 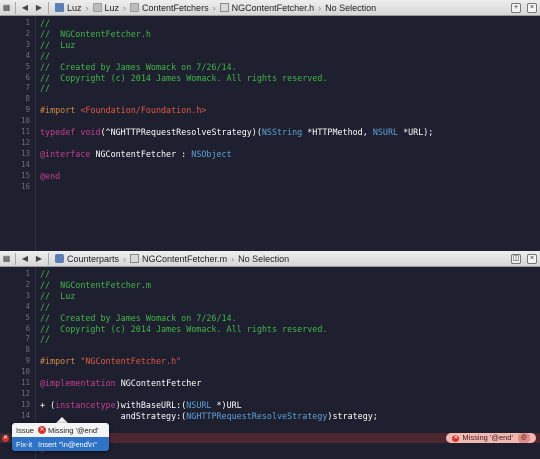 I want to click on code-token: NSString, so click(x=282, y=132).